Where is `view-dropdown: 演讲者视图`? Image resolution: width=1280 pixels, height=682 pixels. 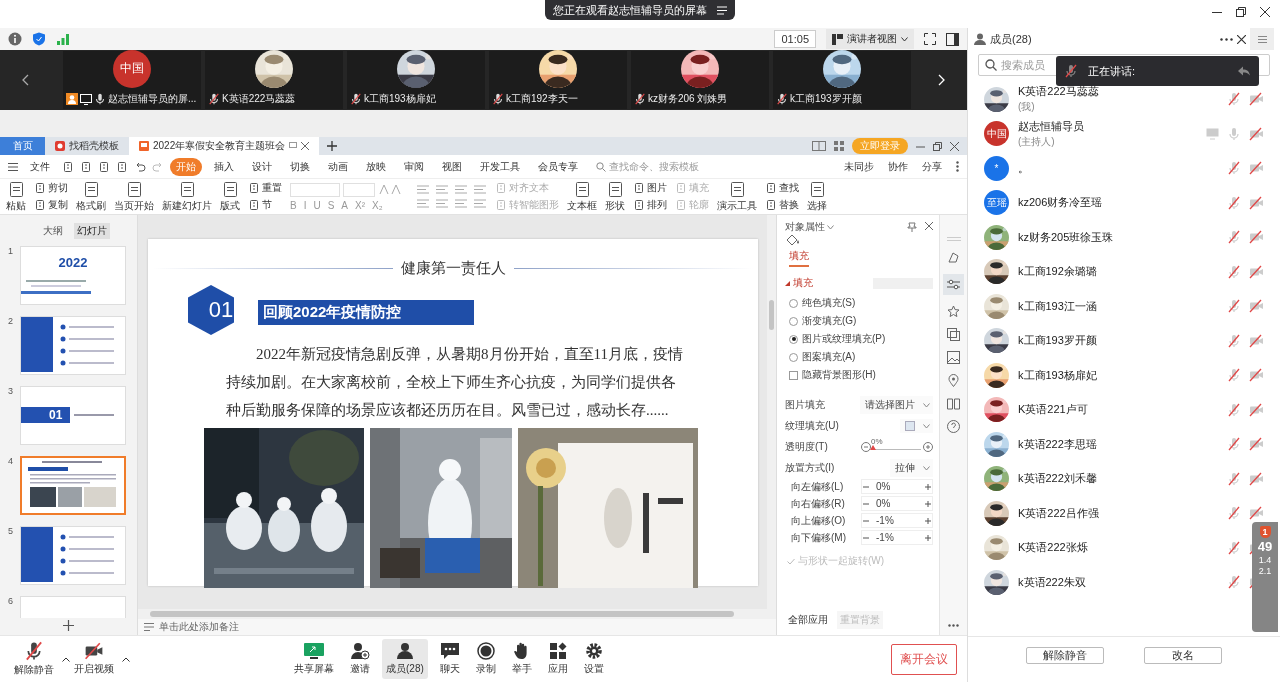
view-dropdown: 演讲者视图 is located at coordinates (870, 39).